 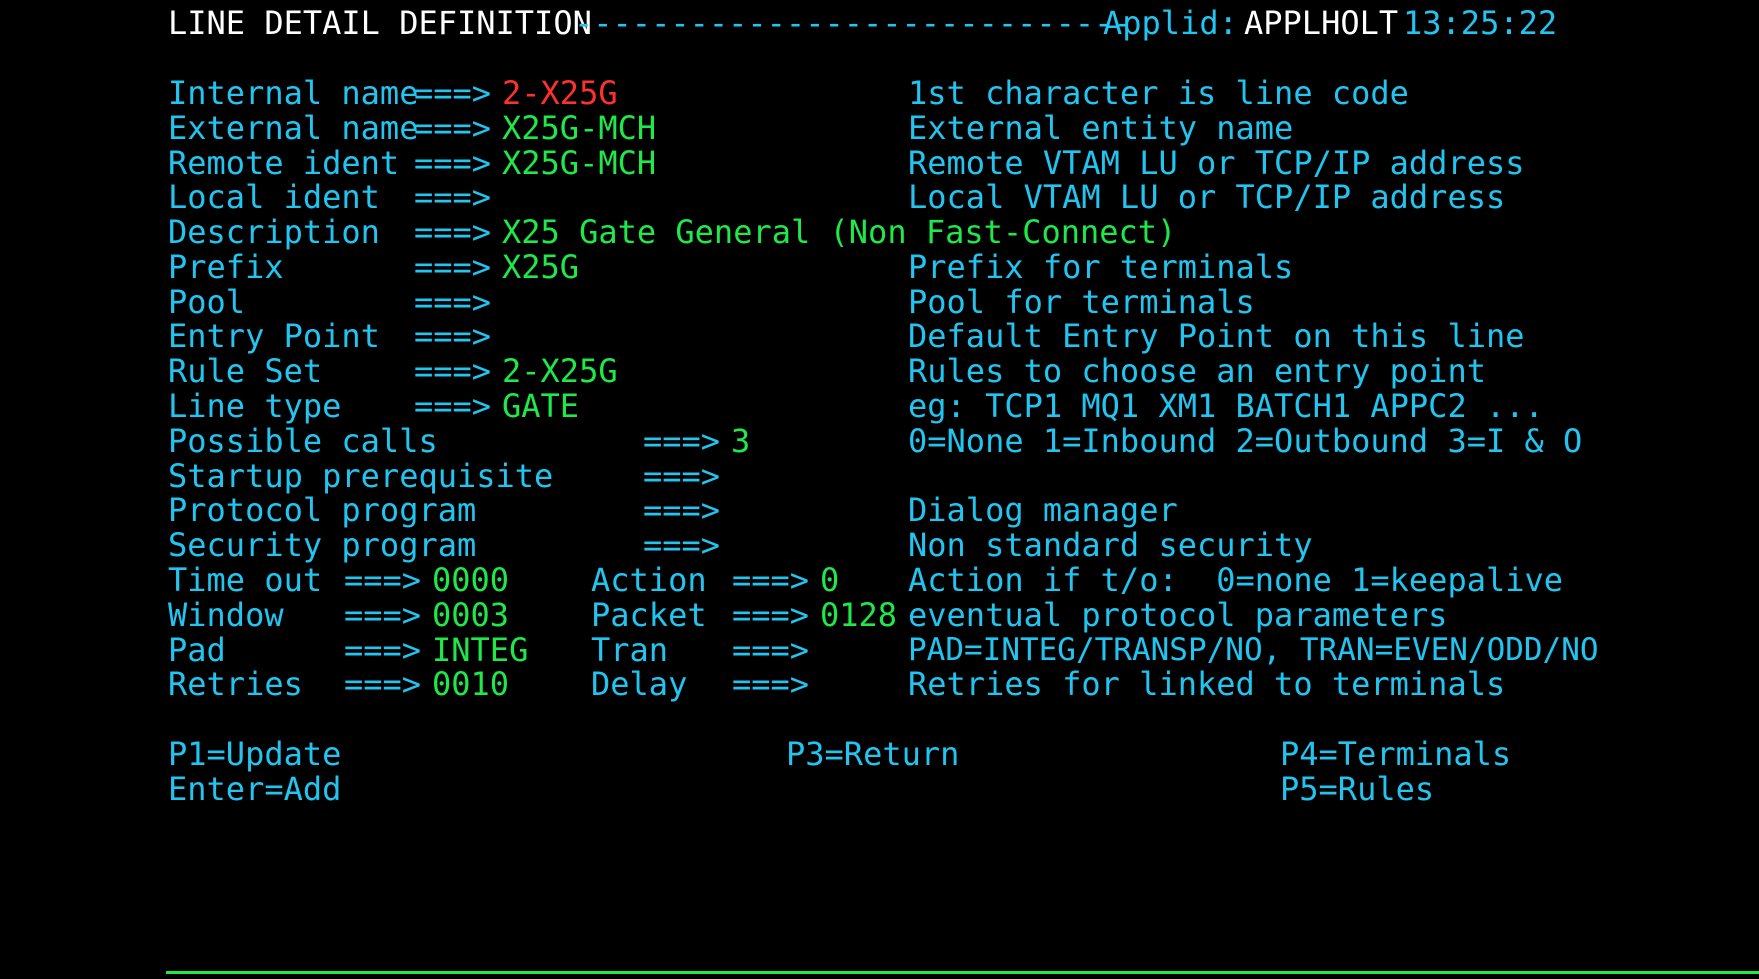 I want to click on entry-point-label: Entry Point, so click(x=274, y=336).